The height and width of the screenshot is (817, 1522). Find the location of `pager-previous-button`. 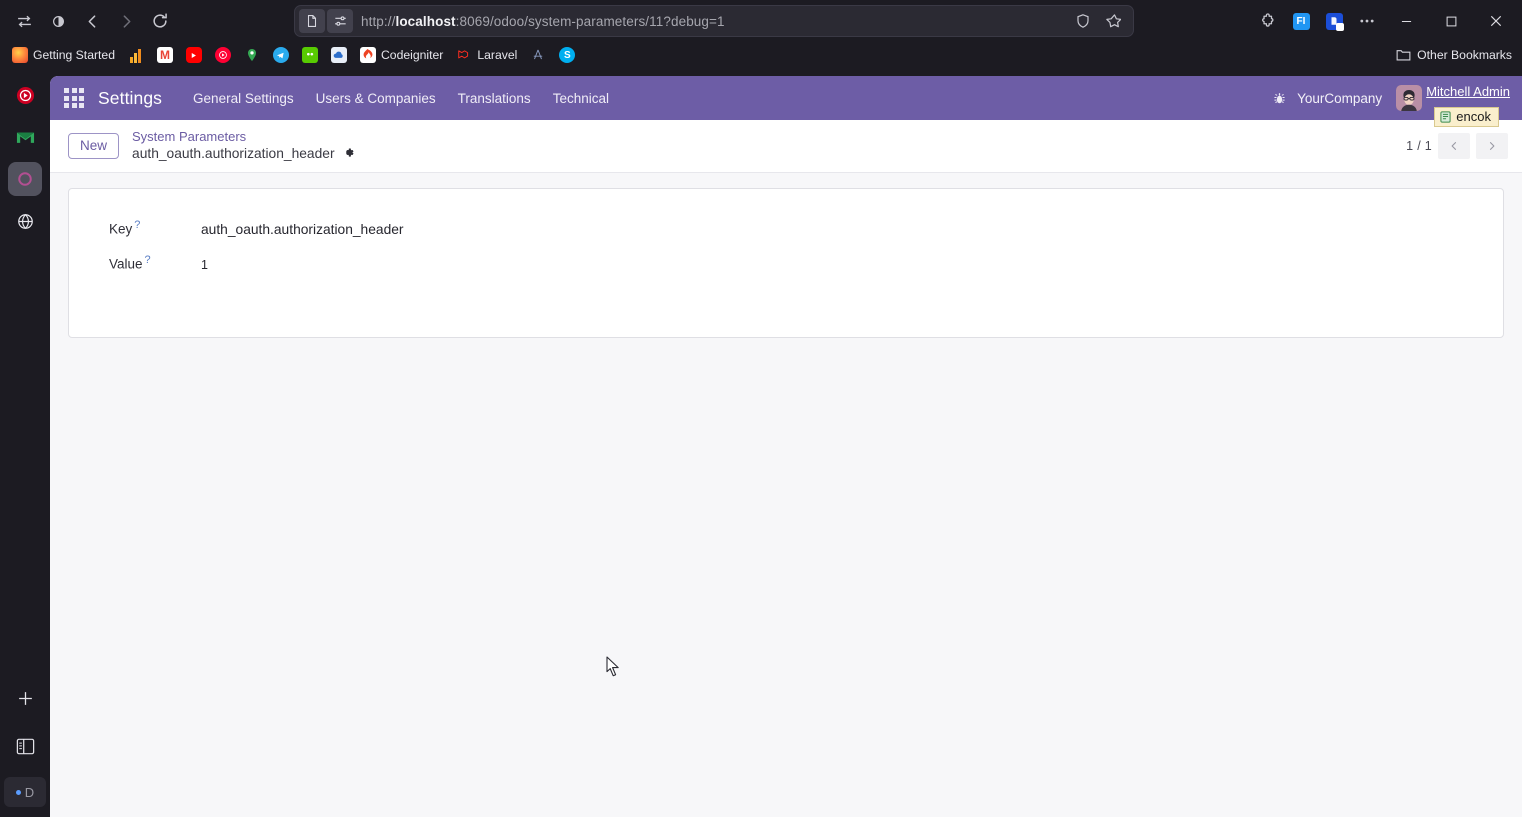

pager-previous-button is located at coordinates (1454, 146).